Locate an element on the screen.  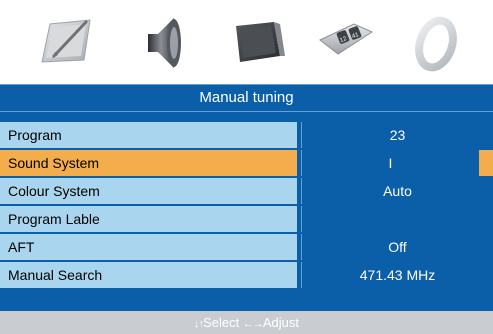
adjust-arrows-icon: ←→ is located at coordinates (253, 324).